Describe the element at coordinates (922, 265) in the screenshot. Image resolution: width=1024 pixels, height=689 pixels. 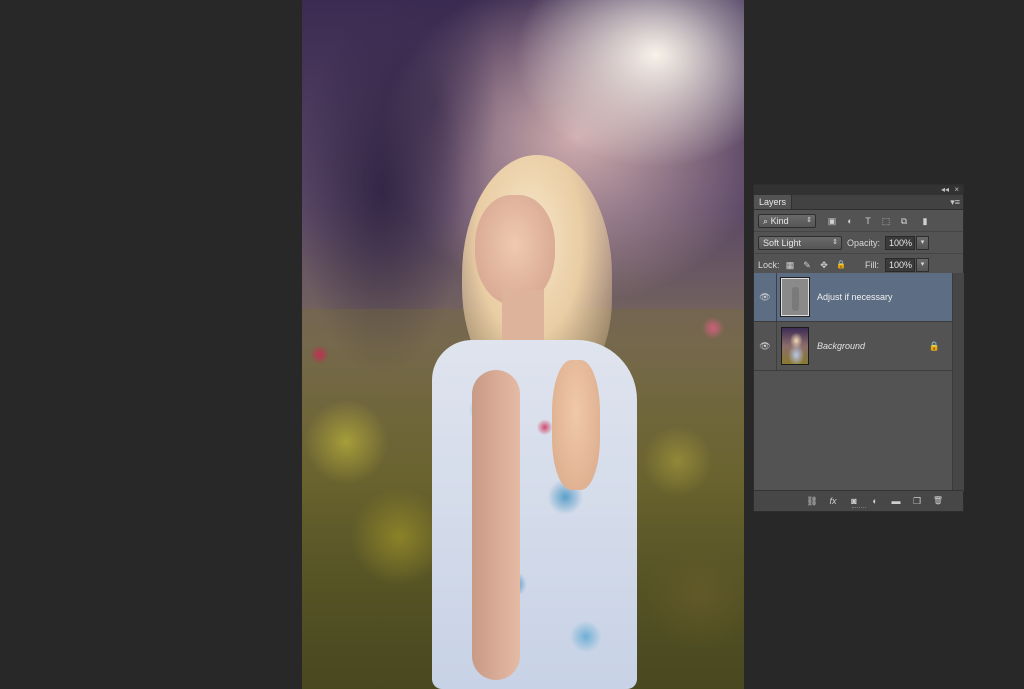
I see `fill-dropdown-button: ▾` at that location.